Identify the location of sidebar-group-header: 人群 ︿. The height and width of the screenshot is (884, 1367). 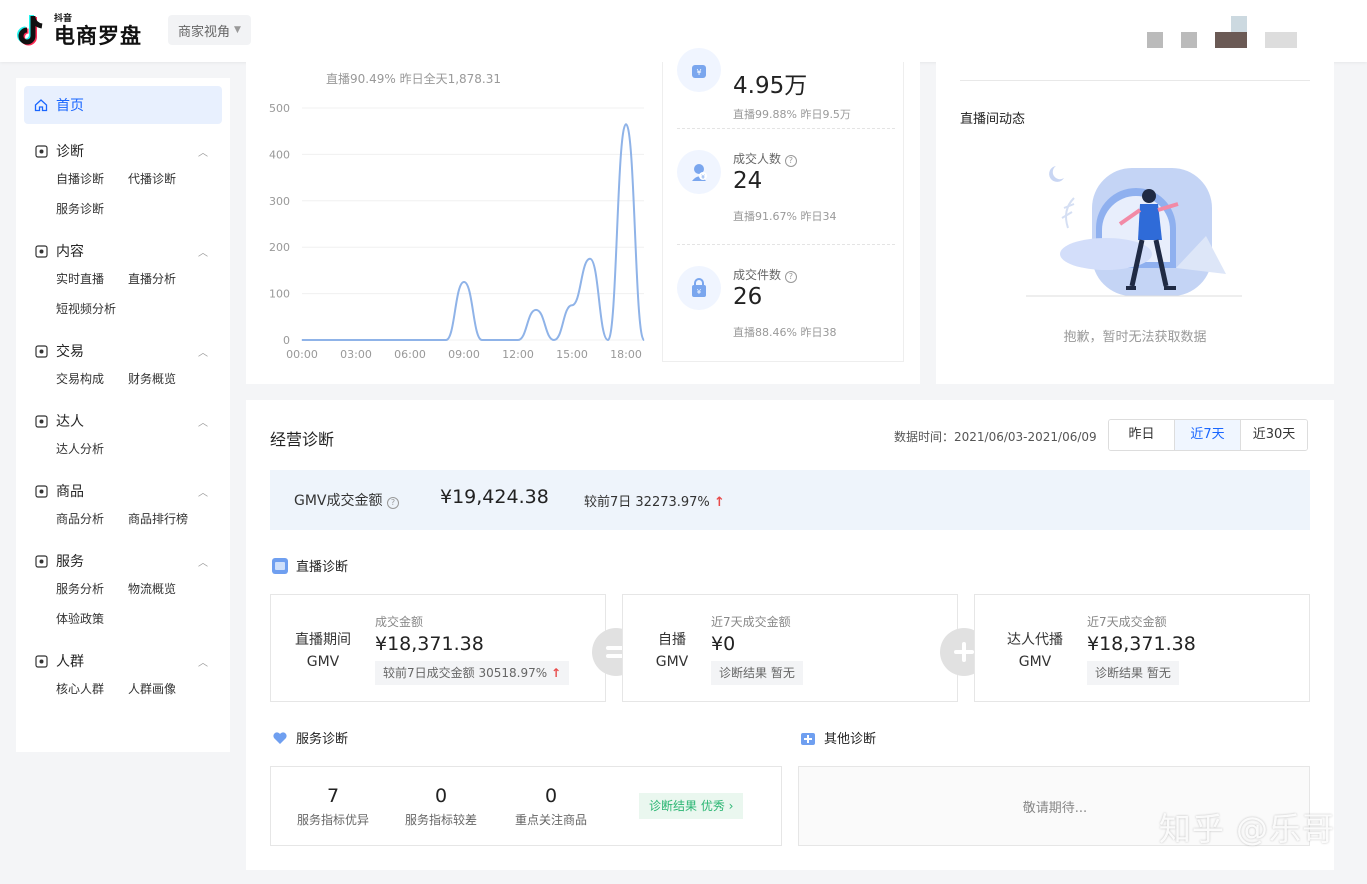
(123, 661).